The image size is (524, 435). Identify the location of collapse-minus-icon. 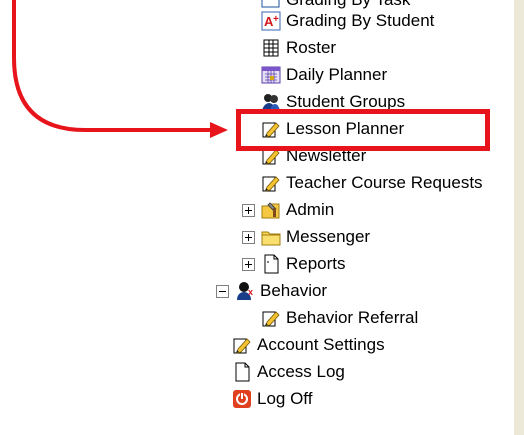
(222, 291).